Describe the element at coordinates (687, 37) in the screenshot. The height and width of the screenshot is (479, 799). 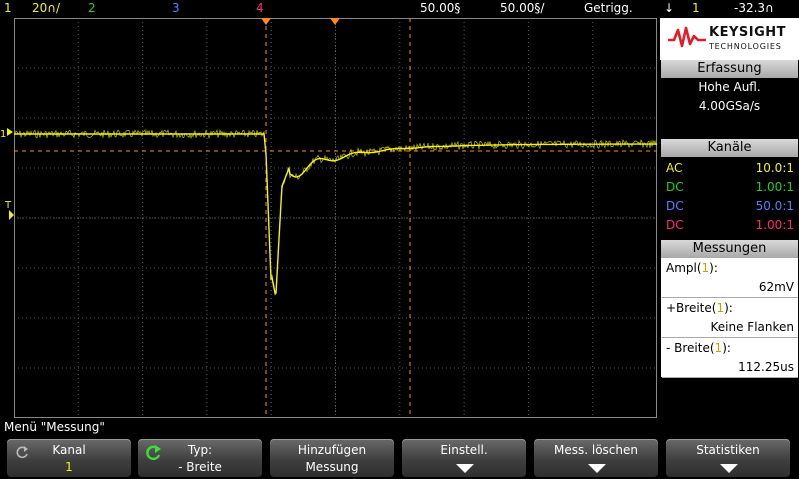
I see `keysight-wave-icon` at that location.